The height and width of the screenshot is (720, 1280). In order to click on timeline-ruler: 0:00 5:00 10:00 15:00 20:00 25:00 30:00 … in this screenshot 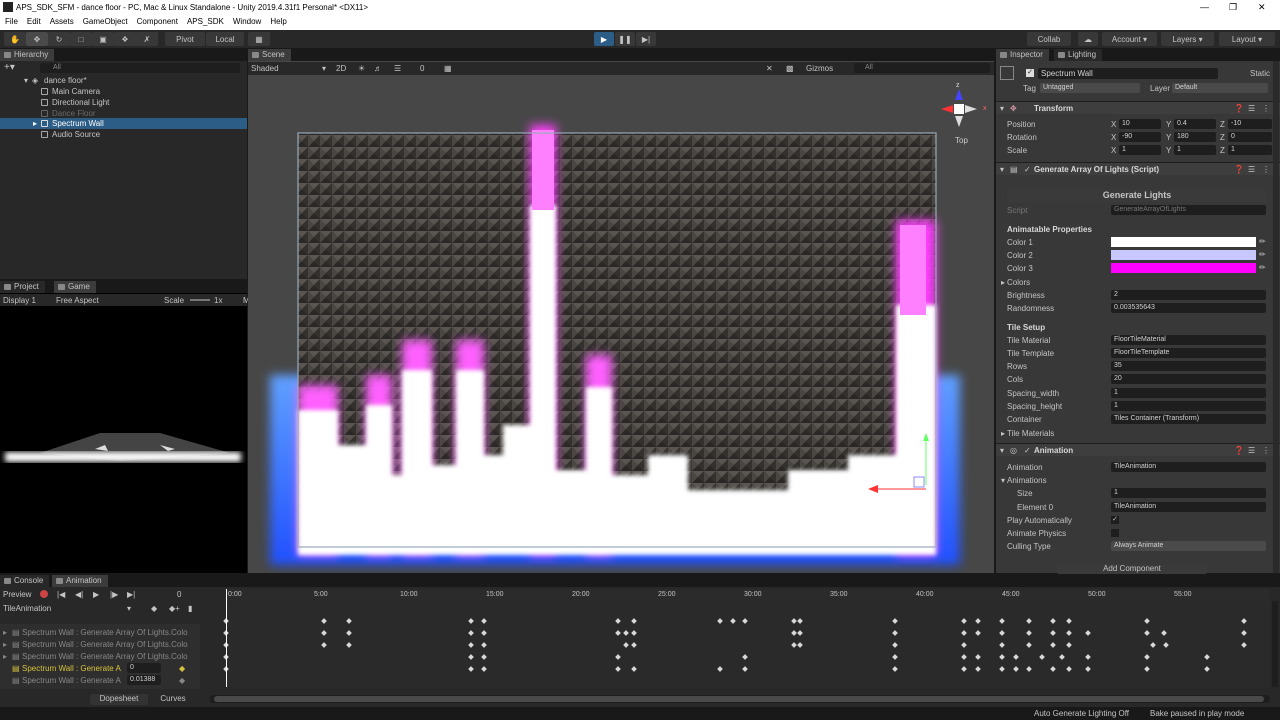, I will do `click(748, 595)`.